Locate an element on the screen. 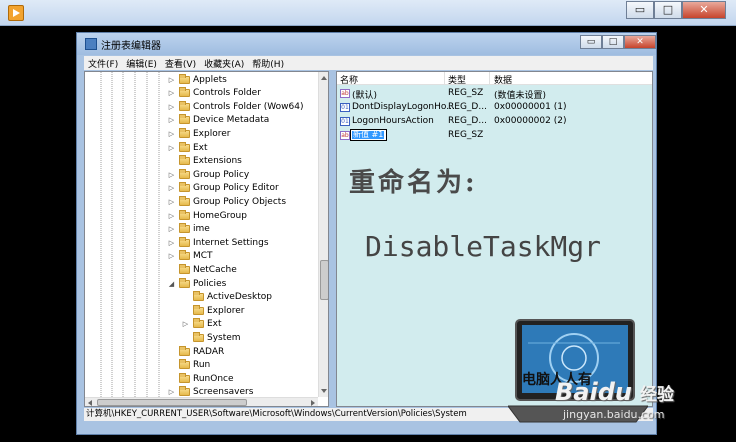  tree-item-group-policy-objects: ▷ Group Policy Objects is located at coordinates (226, 201).